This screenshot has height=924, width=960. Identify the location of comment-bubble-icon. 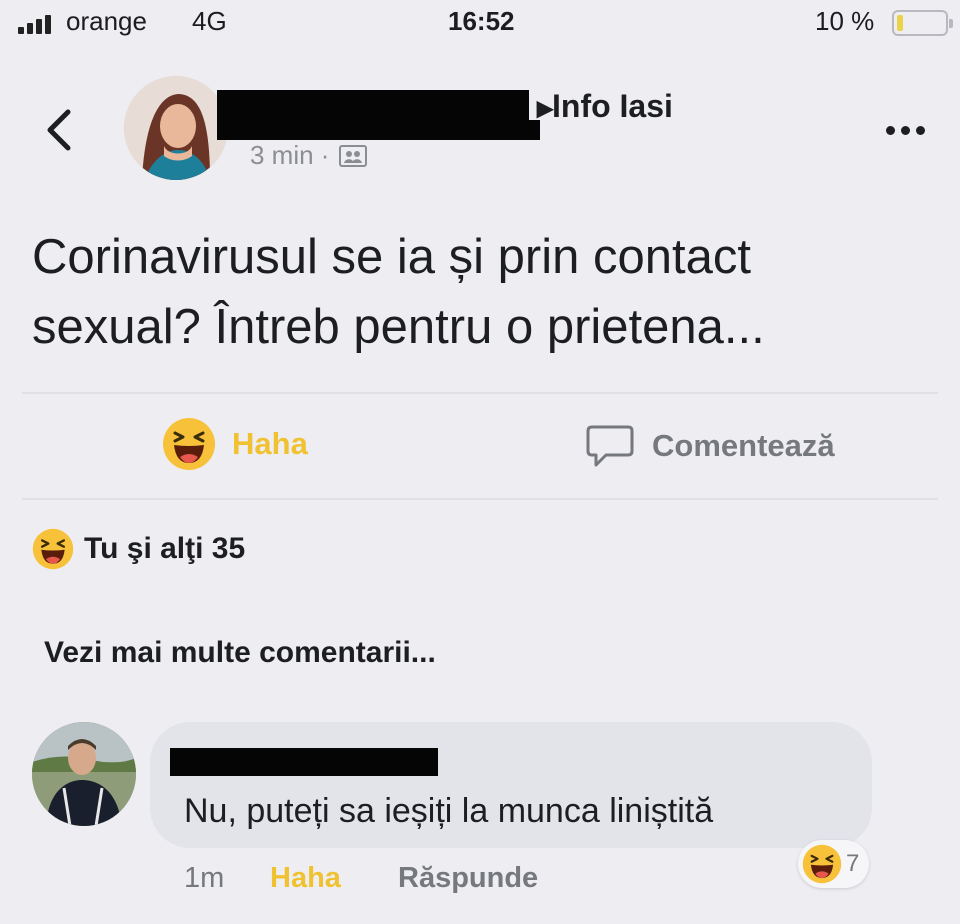
(610, 446).